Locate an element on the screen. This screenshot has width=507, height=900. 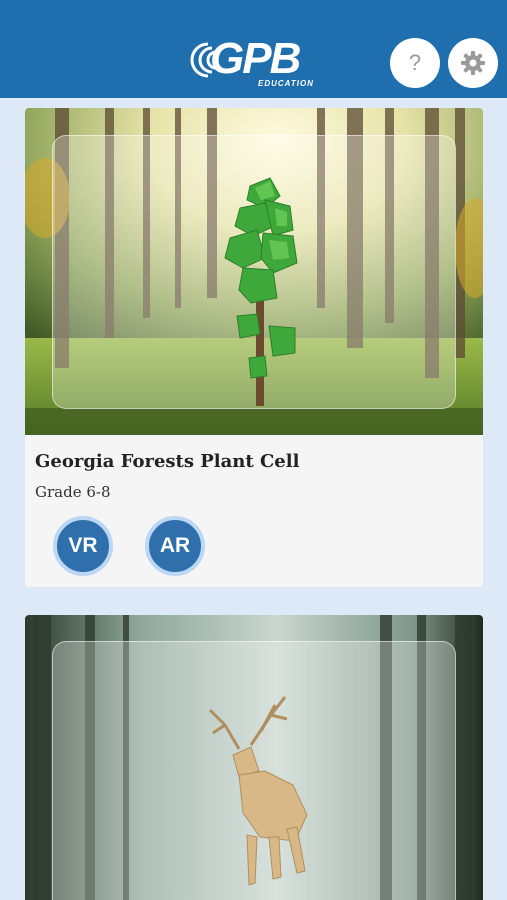
question-mark-icon: ? is located at coordinates (415, 62).